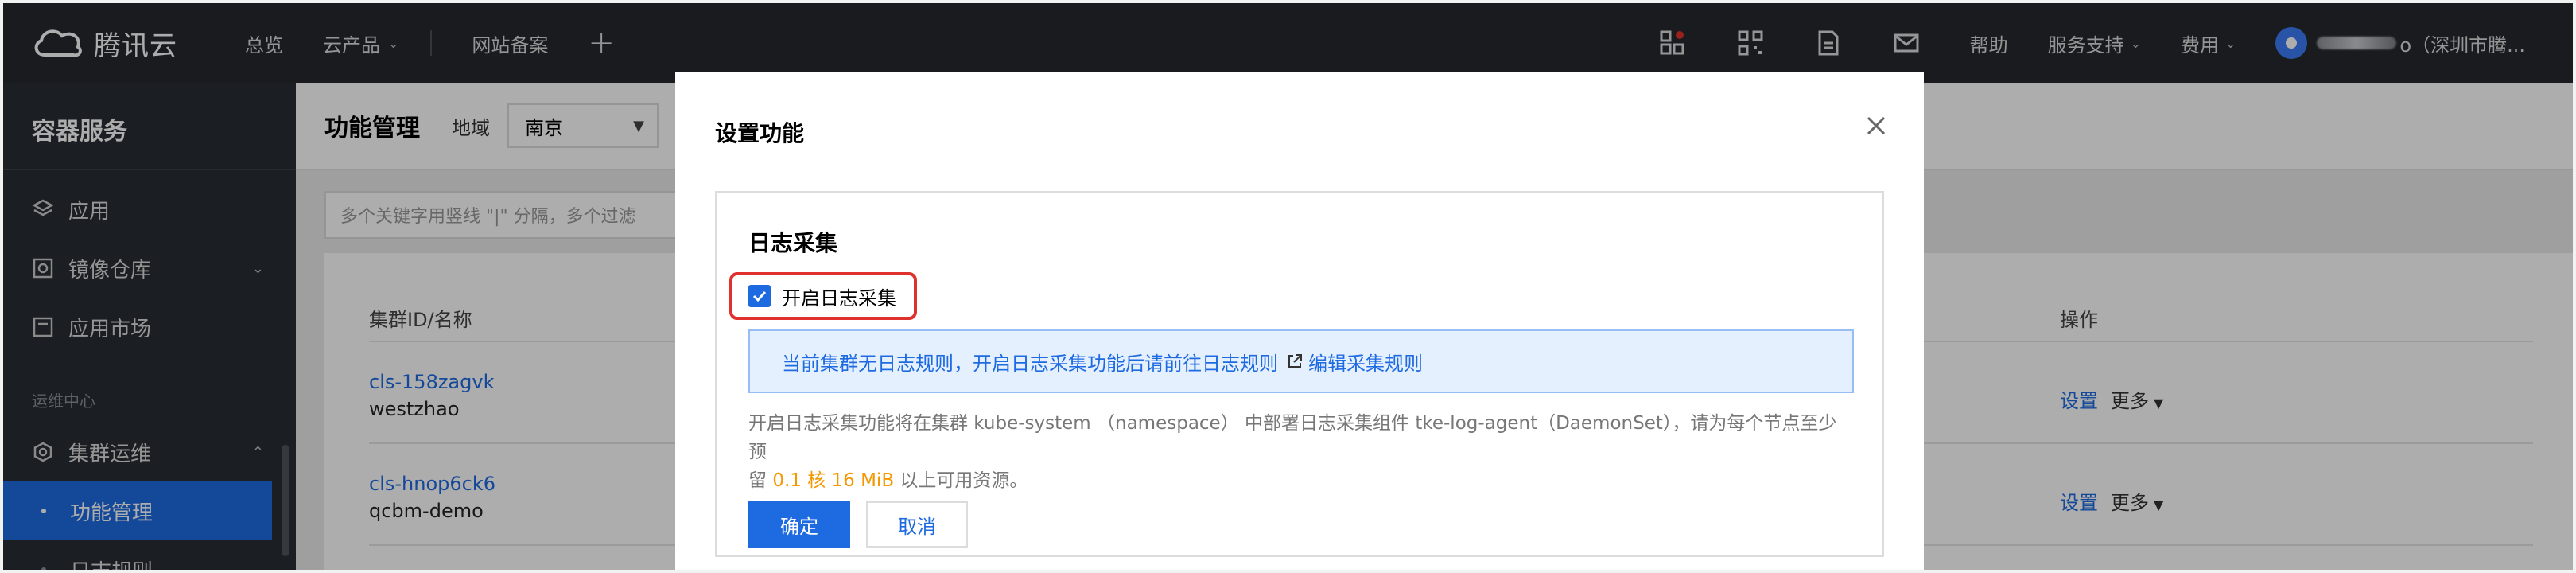 This screenshot has height=573, width=2576. What do you see at coordinates (760, 480) in the screenshot?
I see `description-prefix: 留` at bounding box center [760, 480].